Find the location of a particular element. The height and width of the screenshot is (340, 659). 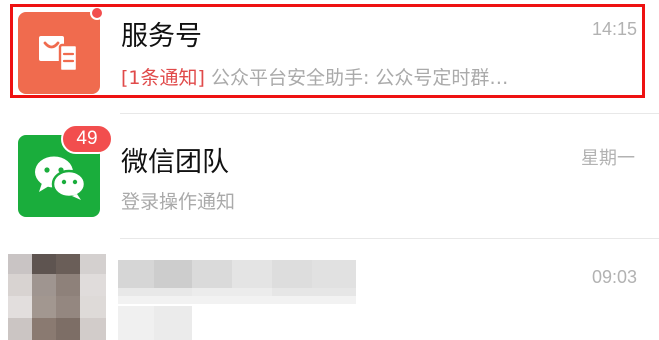

pixelated-avatar is located at coordinates (57, 297).